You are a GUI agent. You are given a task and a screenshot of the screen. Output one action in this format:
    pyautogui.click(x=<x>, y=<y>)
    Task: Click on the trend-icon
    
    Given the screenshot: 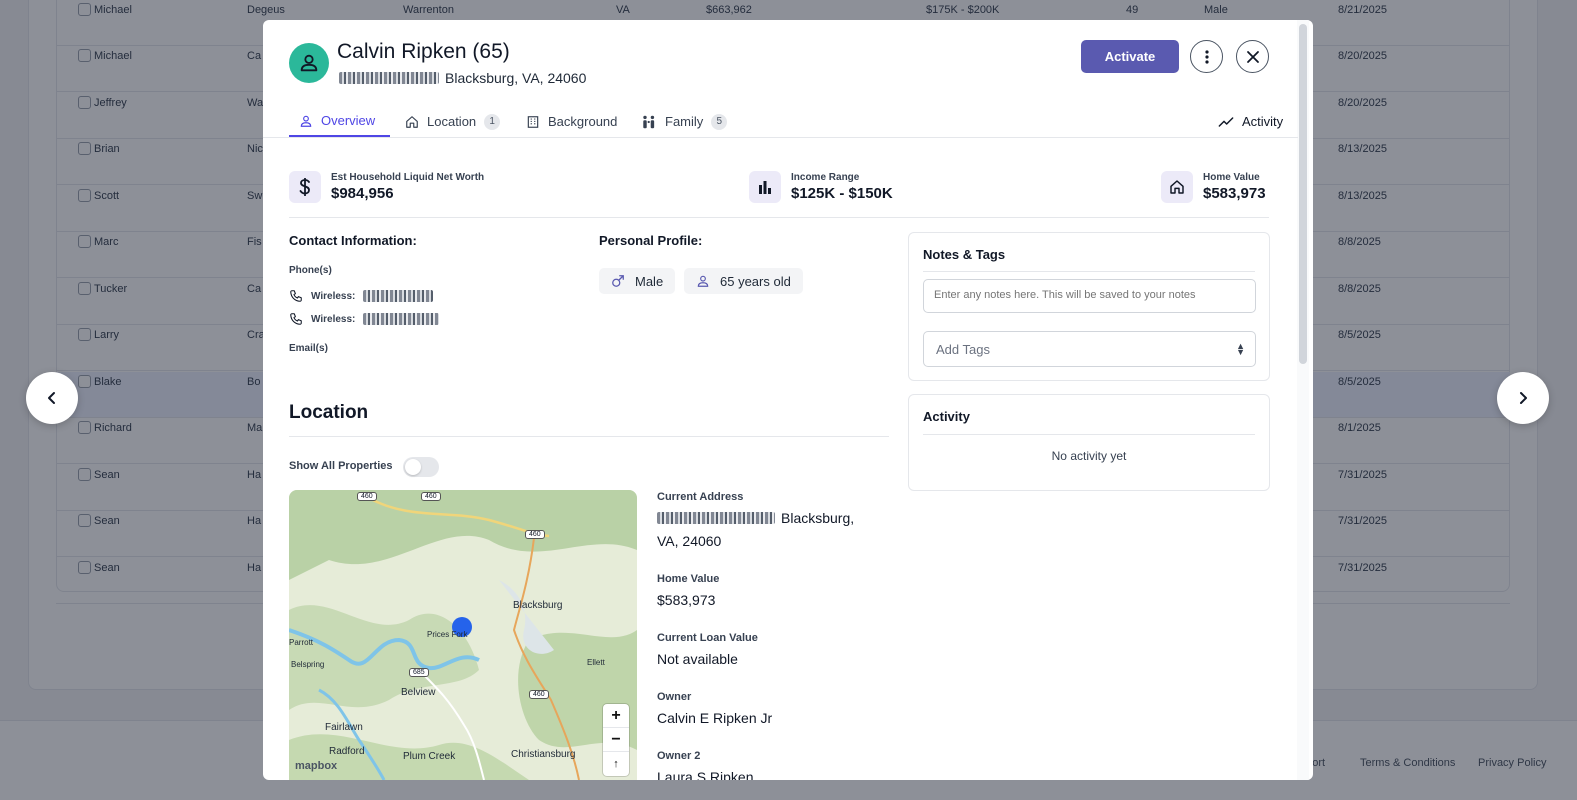 What is the action you would take?
    pyautogui.click(x=1226, y=121)
    